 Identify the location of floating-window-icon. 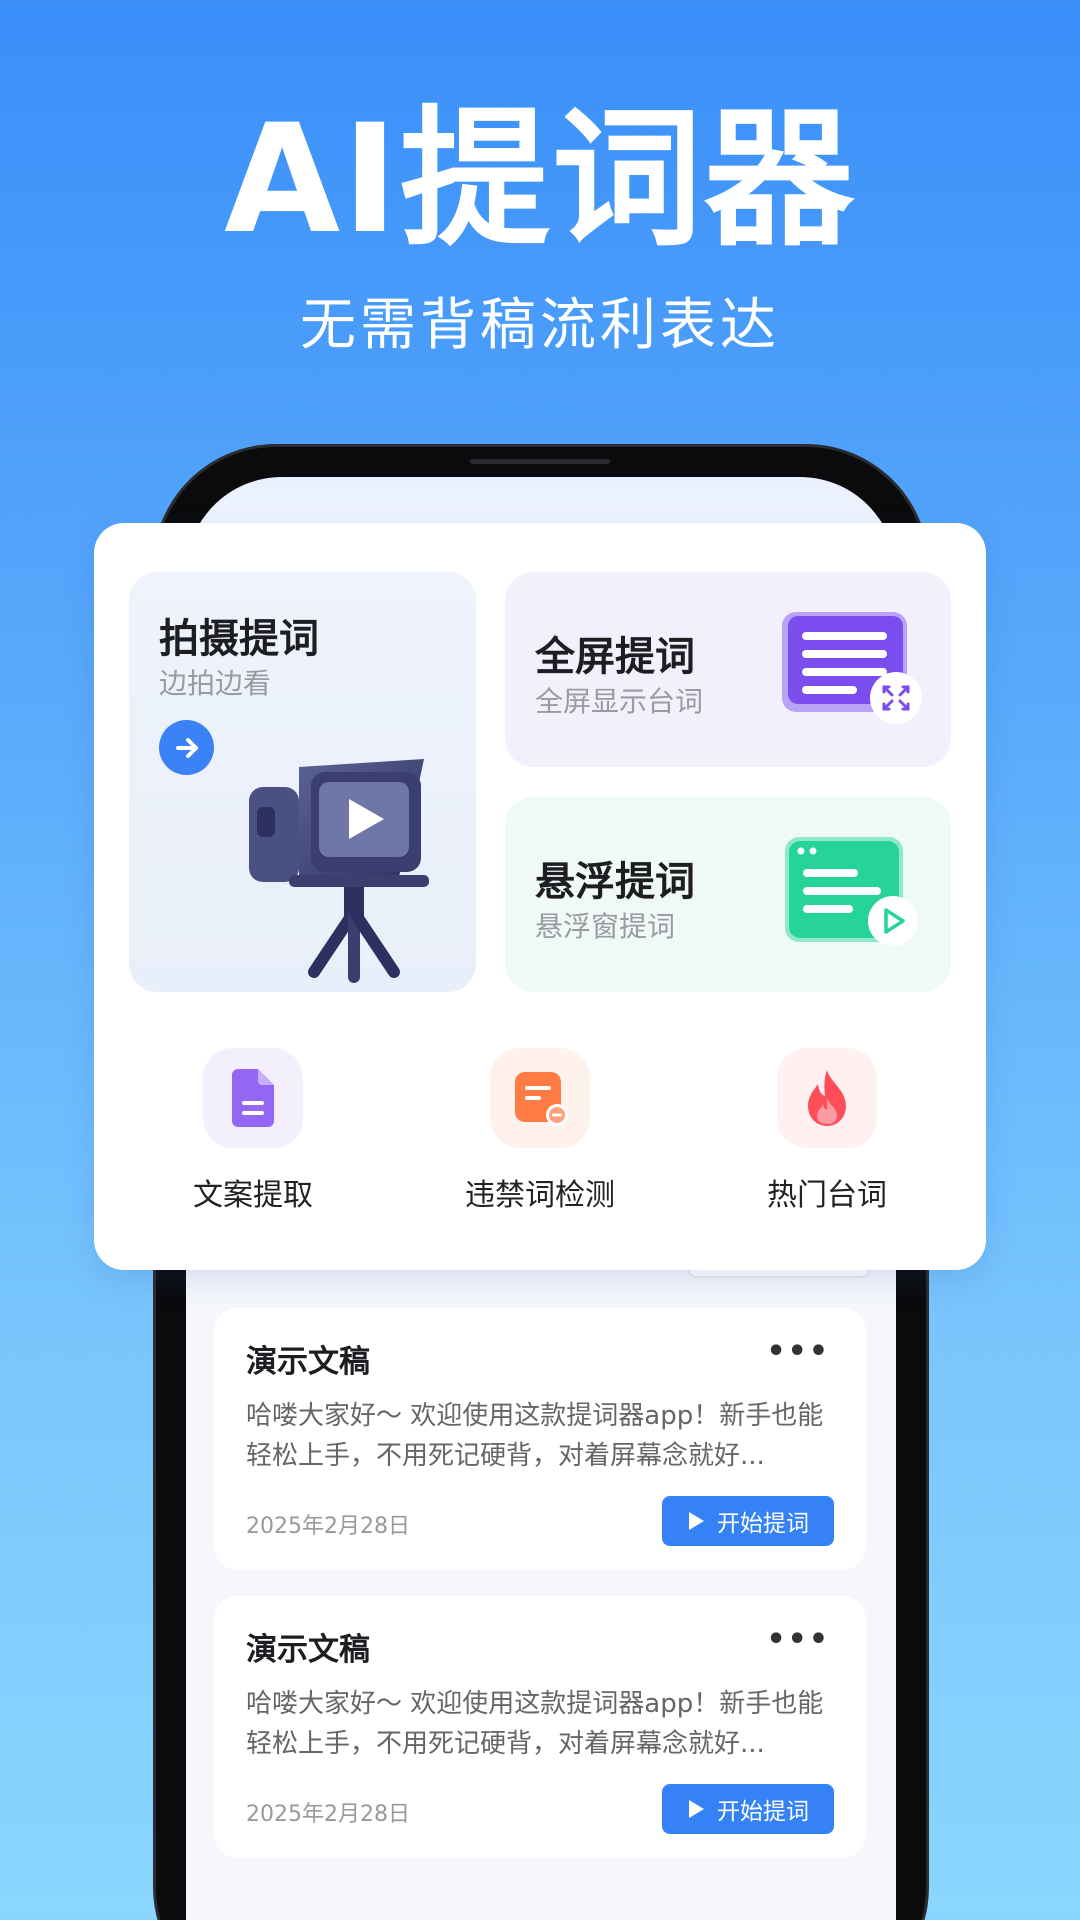
(851, 891).